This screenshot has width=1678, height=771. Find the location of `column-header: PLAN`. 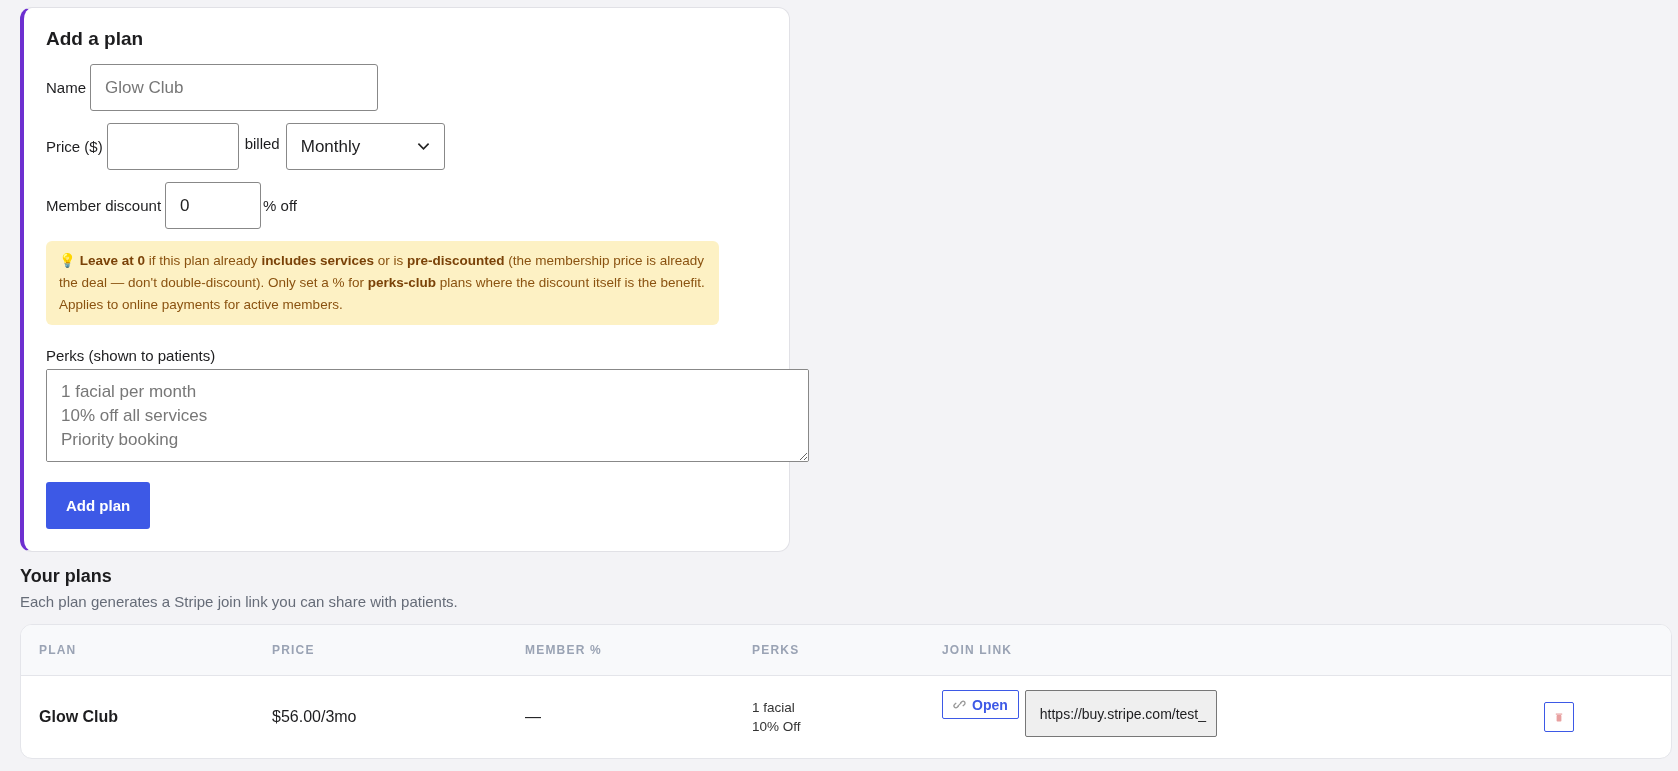

column-header: PLAN is located at coordinates (58, 650).